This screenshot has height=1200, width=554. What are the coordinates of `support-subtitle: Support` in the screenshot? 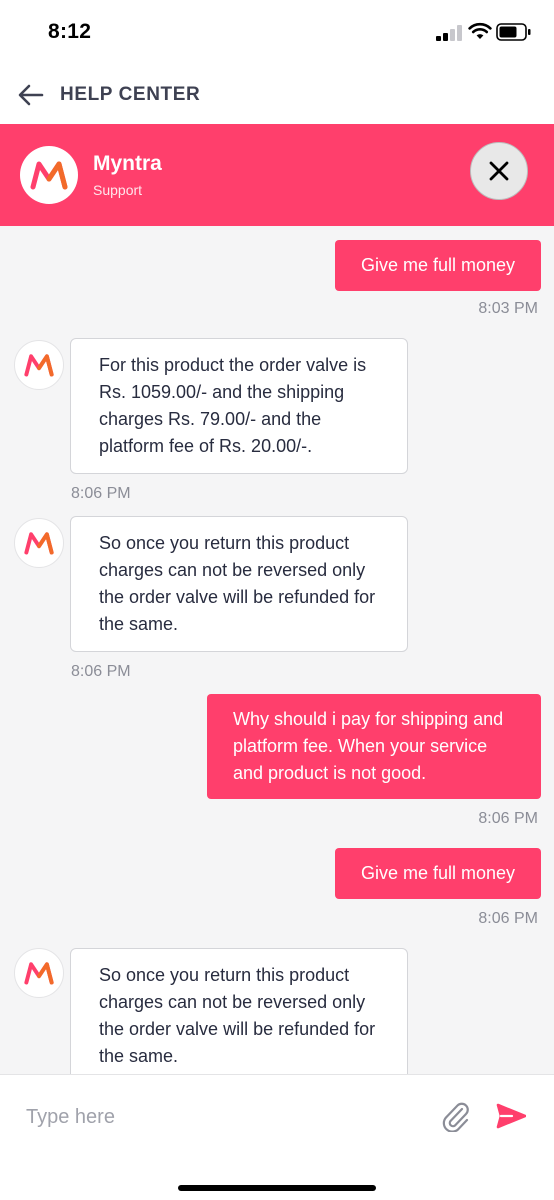 It's located at (118, 190).